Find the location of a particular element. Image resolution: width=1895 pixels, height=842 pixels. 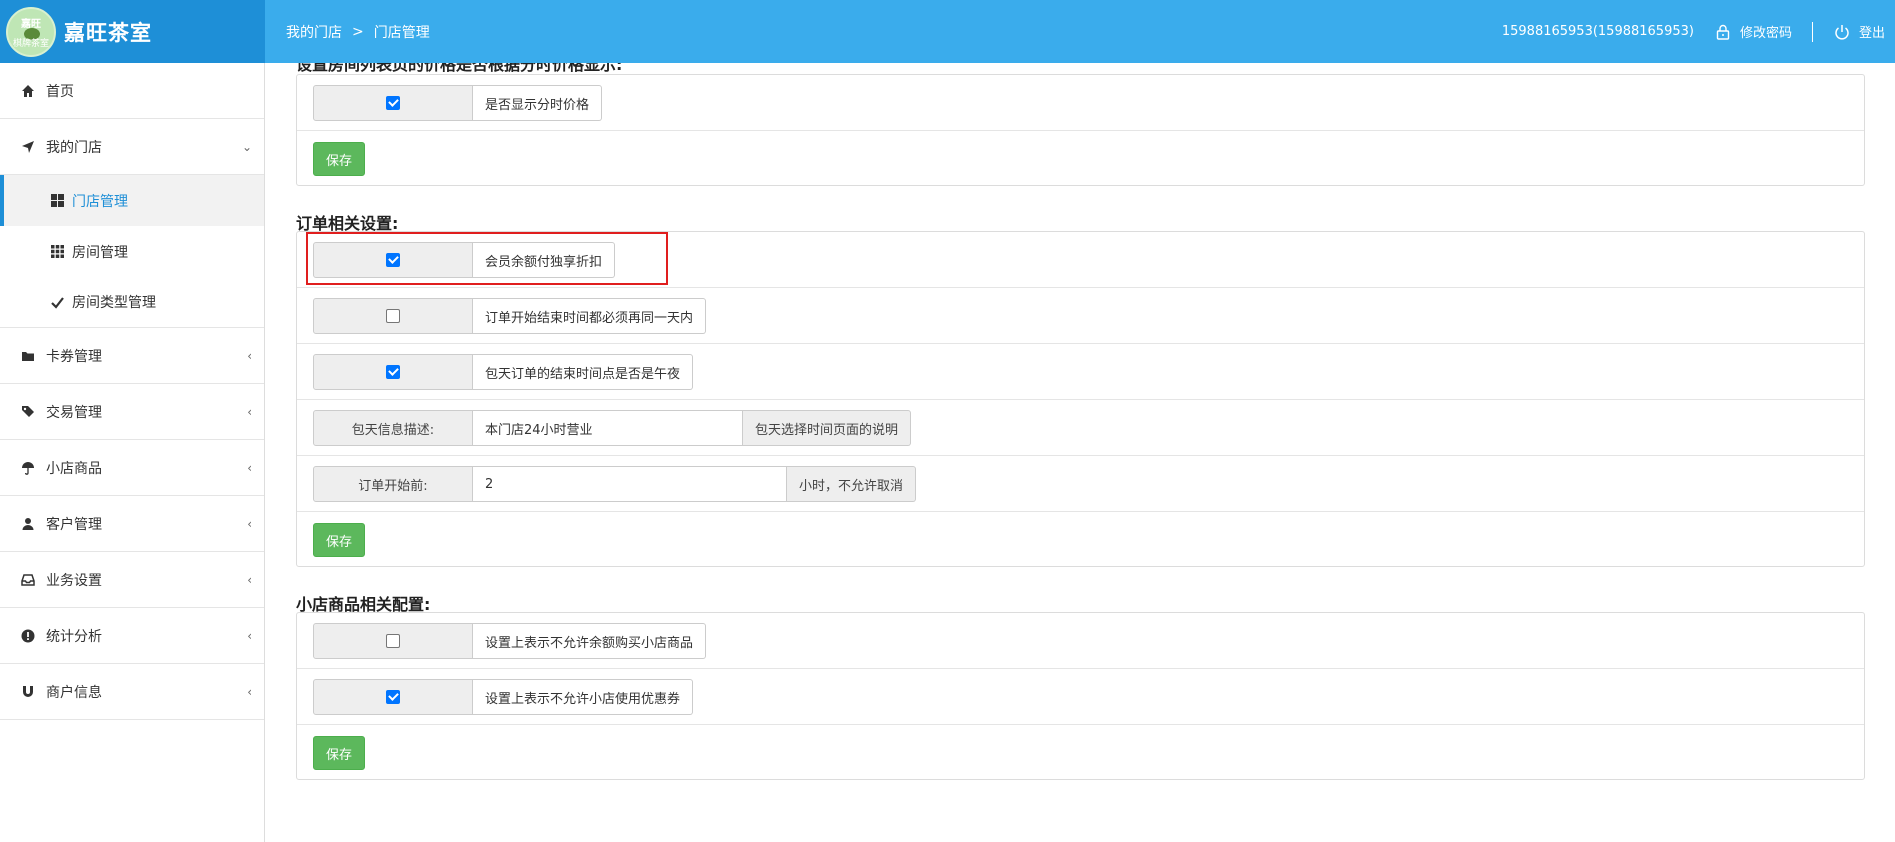

show-time-price-checkbox is located at coordinates (393, 103).